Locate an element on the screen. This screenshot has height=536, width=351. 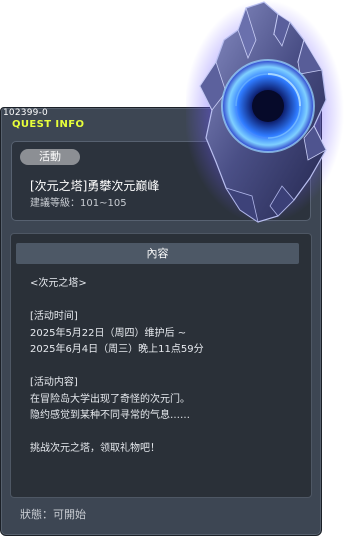
content-line: [活动时间] is located at coordinates (54, 316).